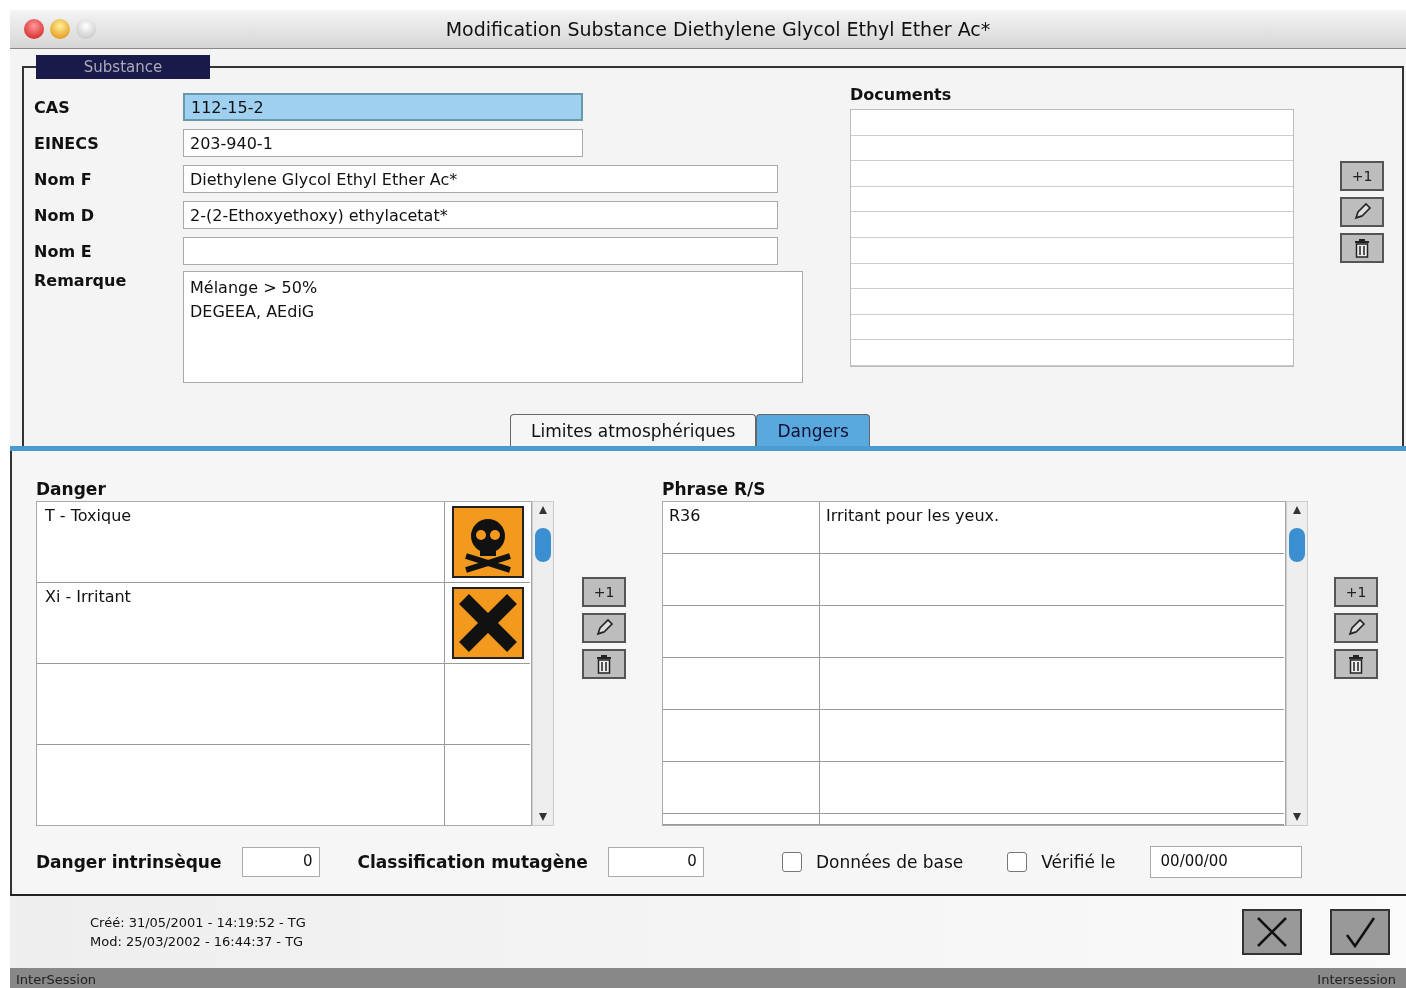  What do you see at coordinates (241, 623) in the screenshot?
I see `table-cell: Xi - Irritant` at bounding box center [241, 623].